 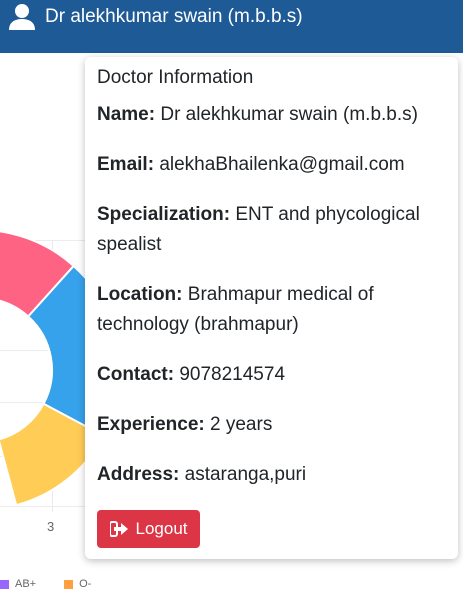 I want to click on doughnut-chart, so click(x=42, y=368).